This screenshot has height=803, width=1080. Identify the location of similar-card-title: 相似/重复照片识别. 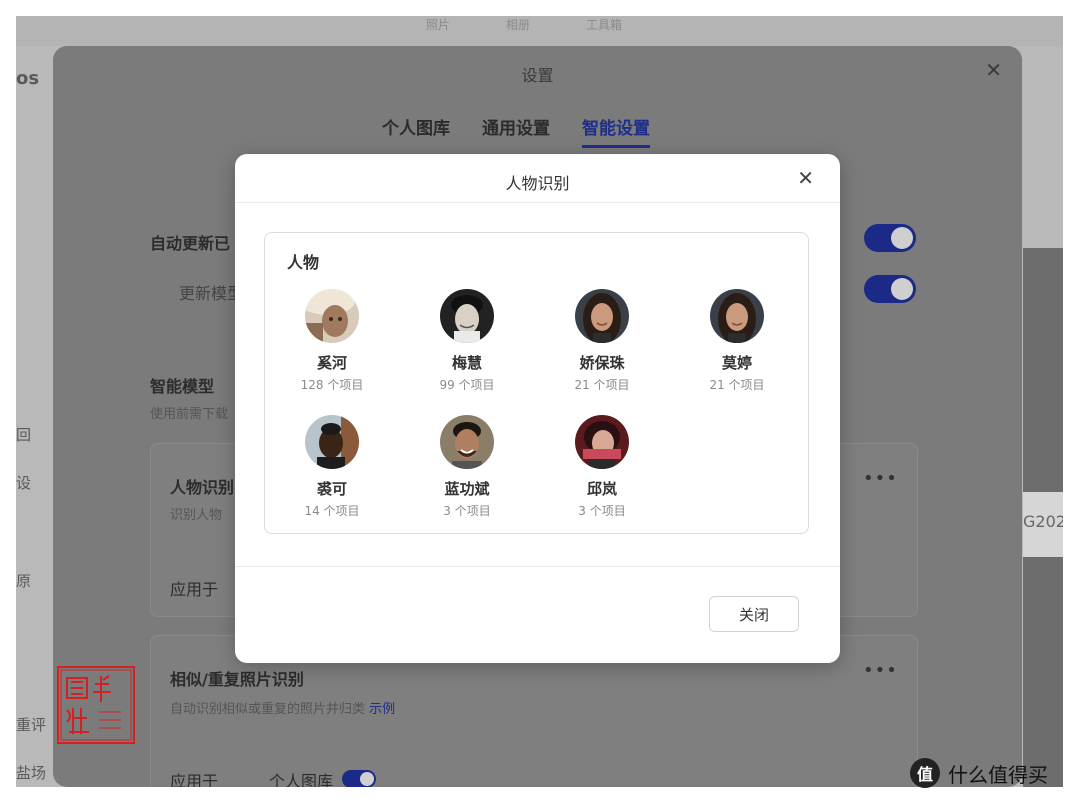
(237, 679).